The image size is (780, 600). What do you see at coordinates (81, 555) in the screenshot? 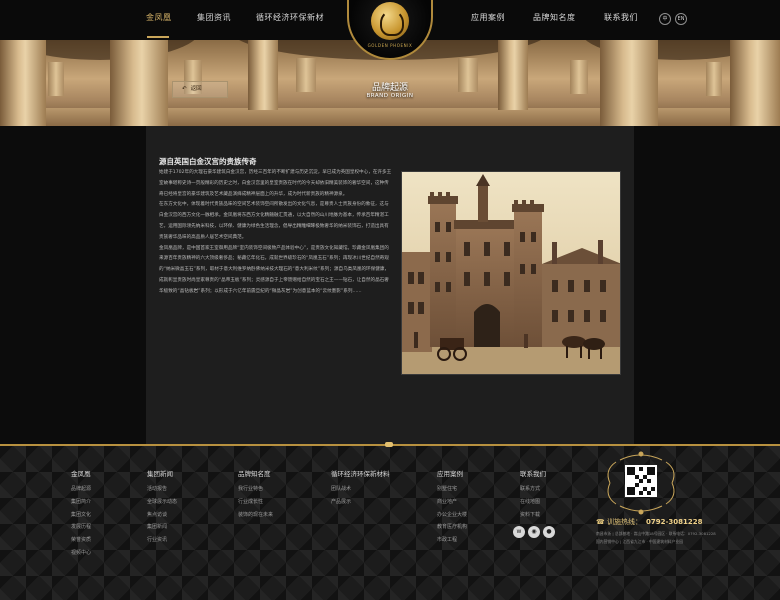
I see `footer-link: 视频中心` at bounding box center [81, 555].